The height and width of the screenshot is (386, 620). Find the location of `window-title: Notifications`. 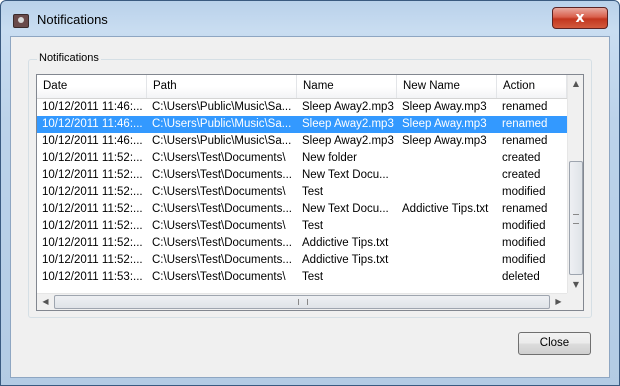

window-title: Notifications is located at coordinates (72, 19).